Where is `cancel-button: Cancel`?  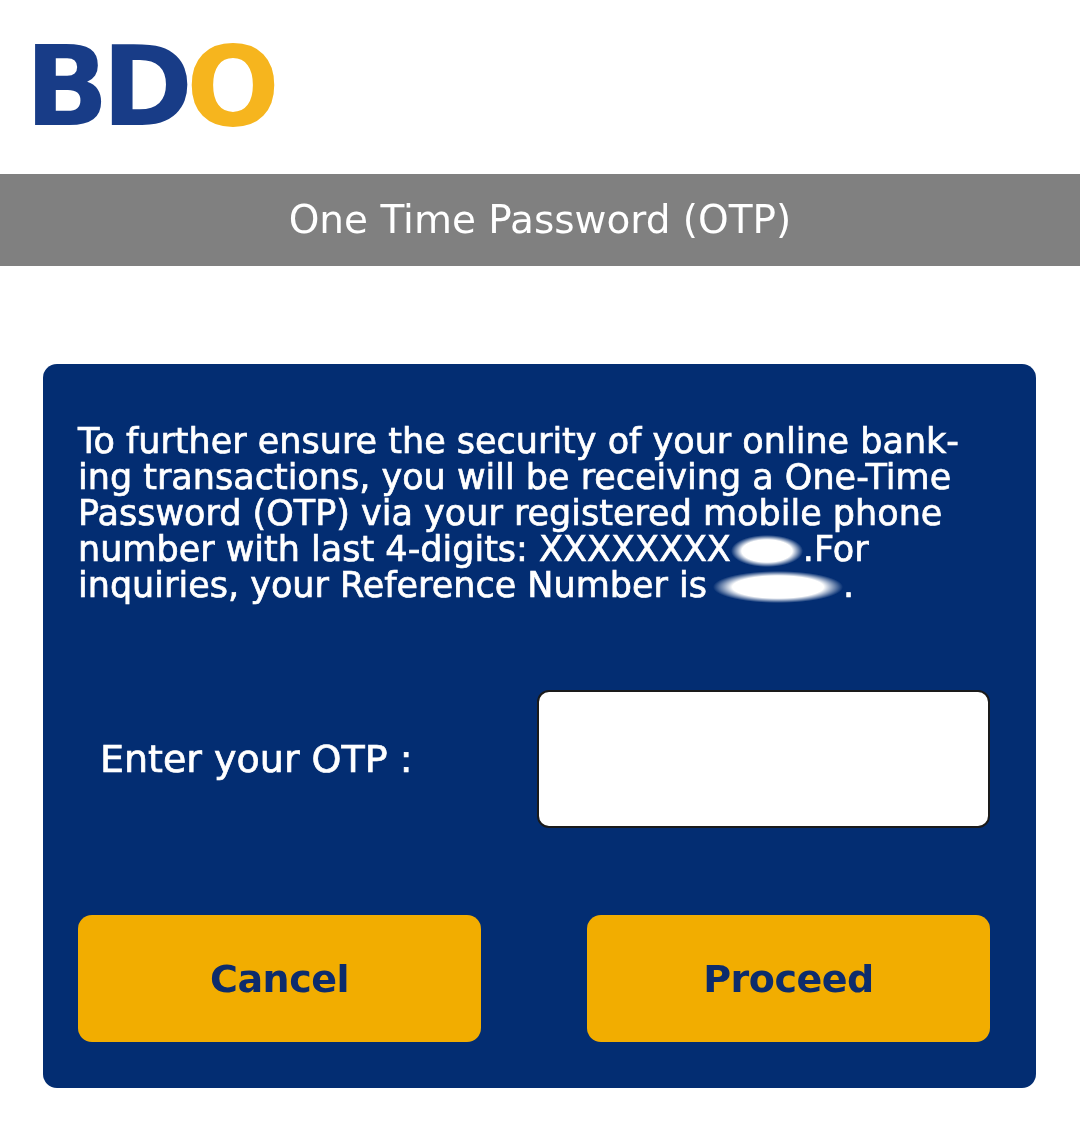 cancel-button: Cancel is located at coordinates (279, 978).